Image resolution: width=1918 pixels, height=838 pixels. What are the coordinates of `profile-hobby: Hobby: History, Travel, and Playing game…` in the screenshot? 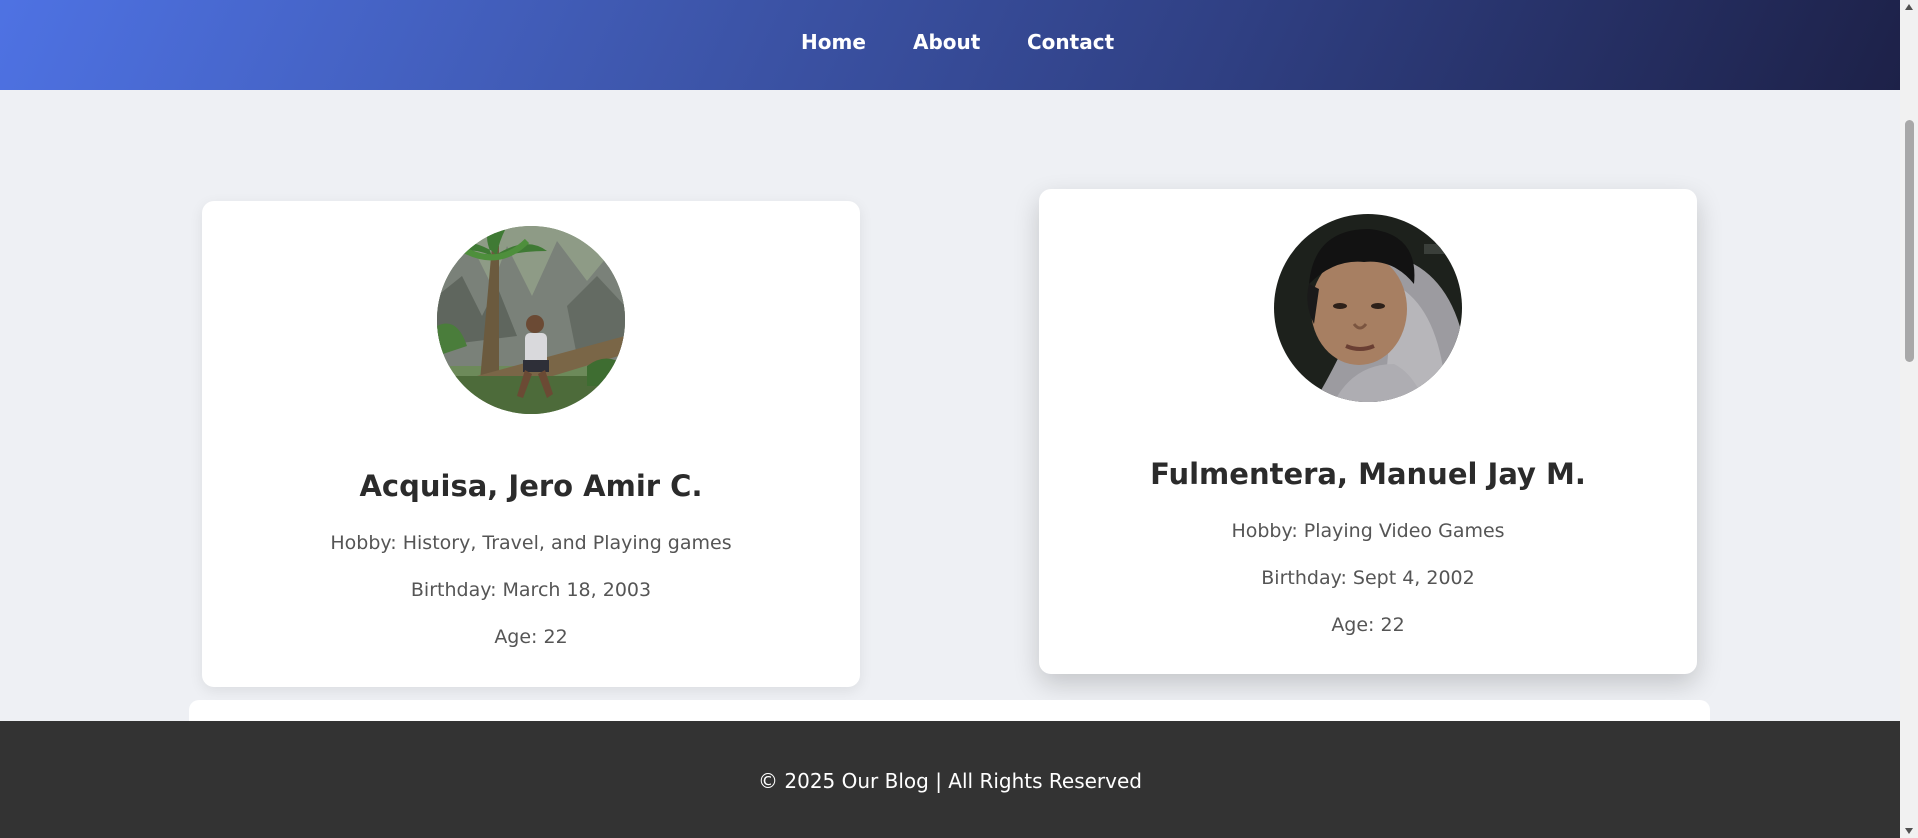 It's located at (531, 543).